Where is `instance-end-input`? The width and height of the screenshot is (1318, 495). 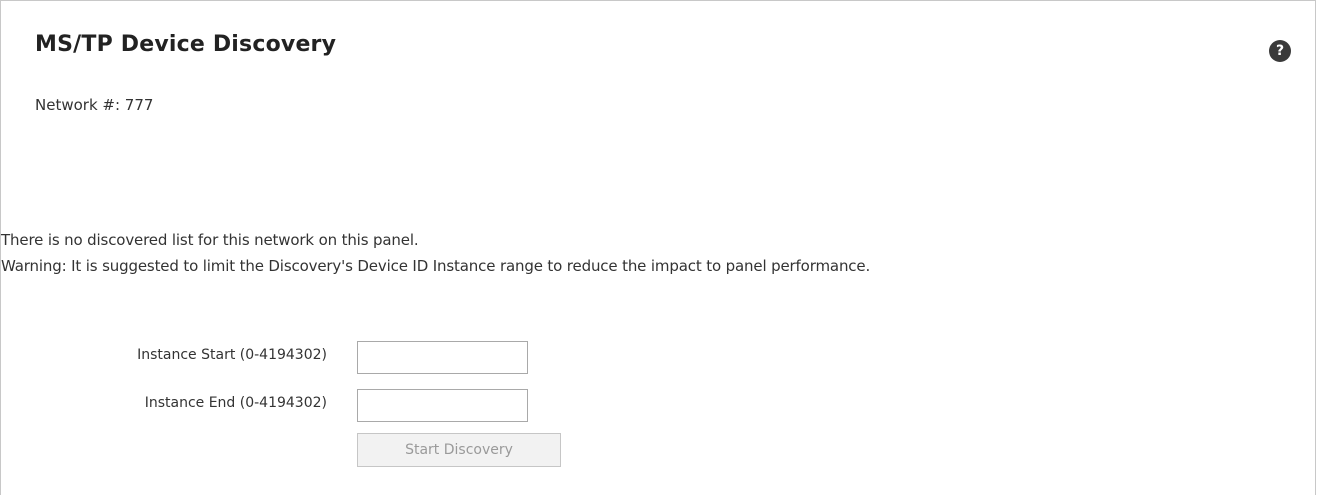
instance-end-input is located at coordinates (442, 405).